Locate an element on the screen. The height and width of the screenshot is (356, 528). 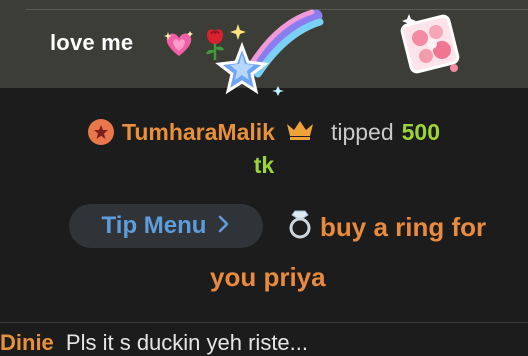
flower-gift-sticker is located at coordinates (430, 44).